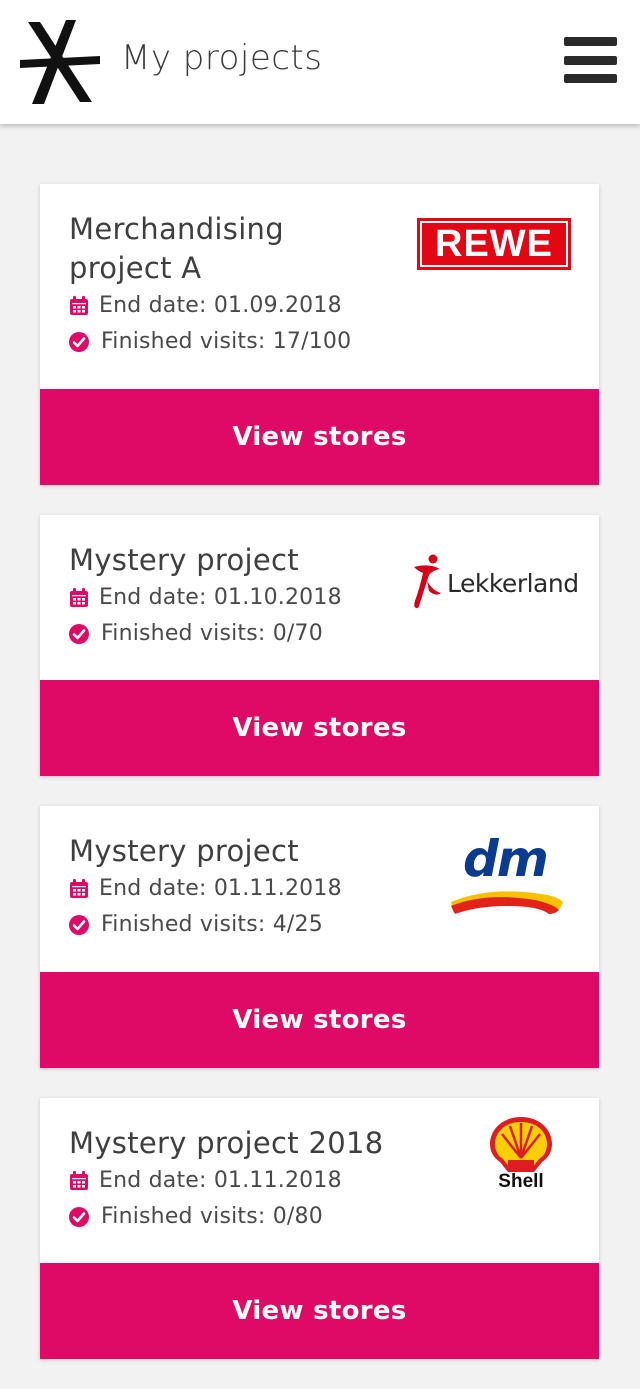 The image size is (640, 1389). I want to click on shell-logo: Shell, so click(521, 1154).